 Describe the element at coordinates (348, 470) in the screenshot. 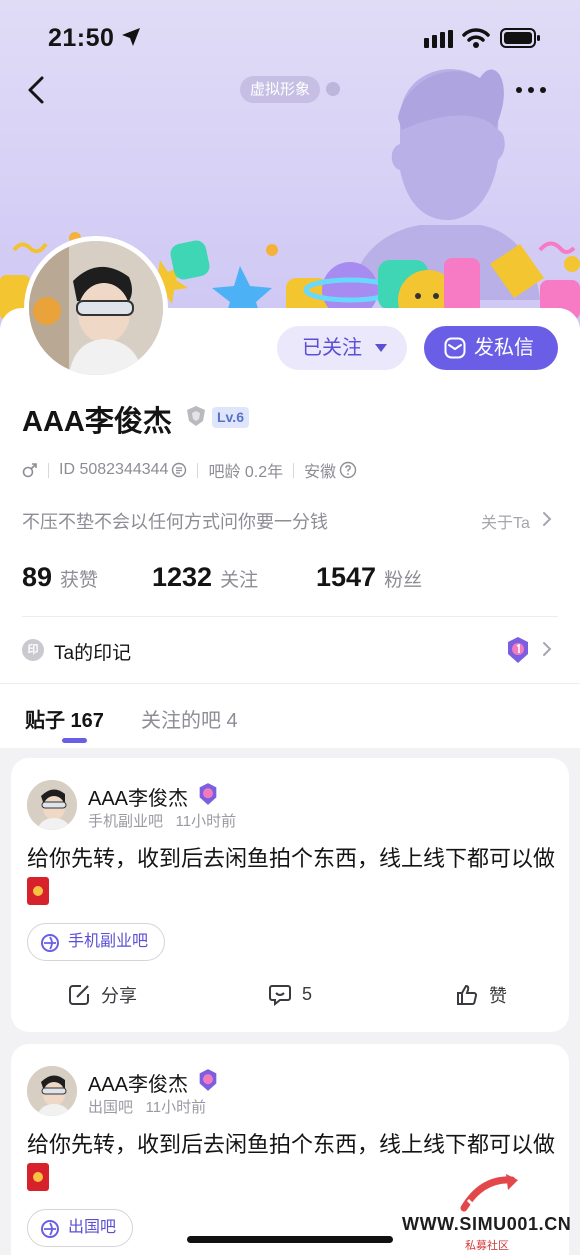

I see `help-icon` at that location.